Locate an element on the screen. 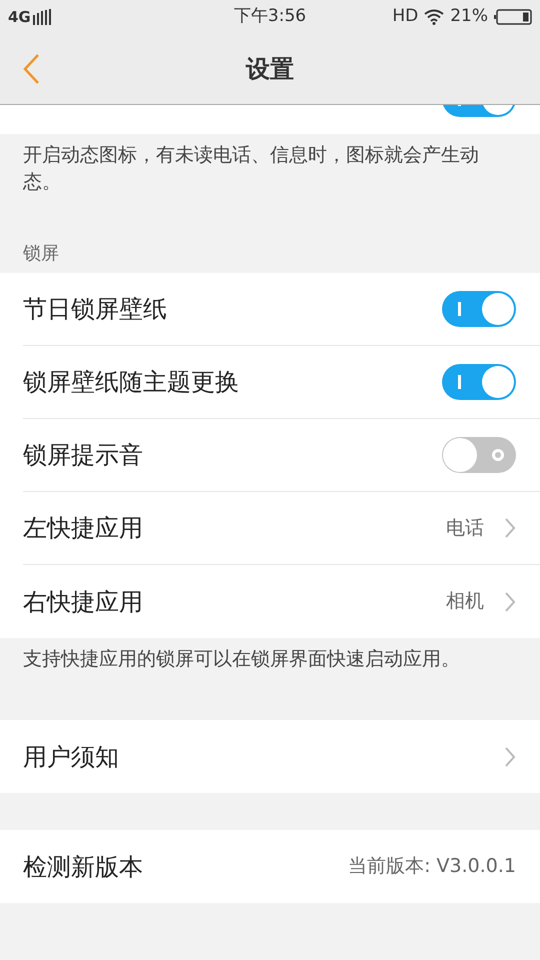 The image size is (540, 960). row-label: 节日锁屏壁纸 is located at coordinates (95, 309).